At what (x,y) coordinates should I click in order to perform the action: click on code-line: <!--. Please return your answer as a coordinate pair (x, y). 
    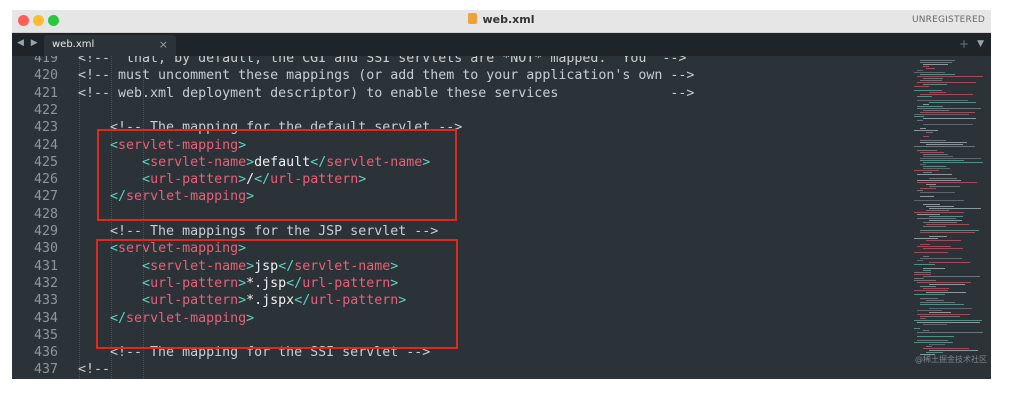
    Looking at the image, I should click on (94, 369).